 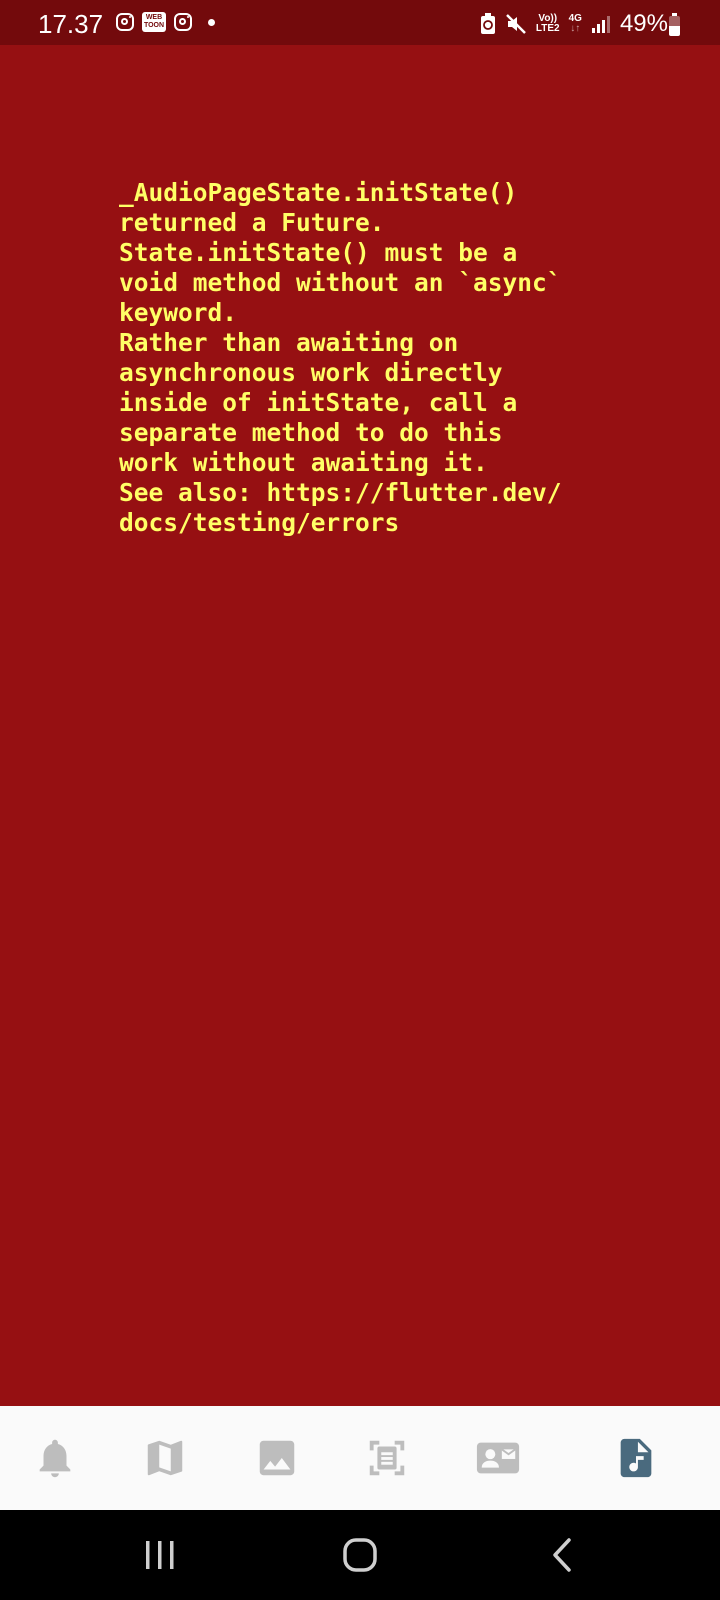 I want to click on audio-file-icon, so click(x=636, y=1458).